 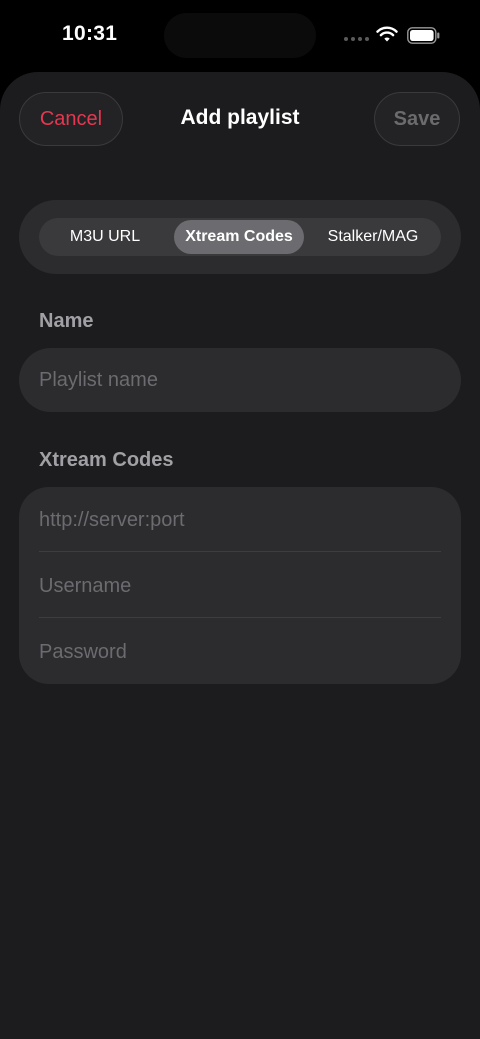 I want to click on playlist-name-field: Playlist name, so click(x=240, y=380).